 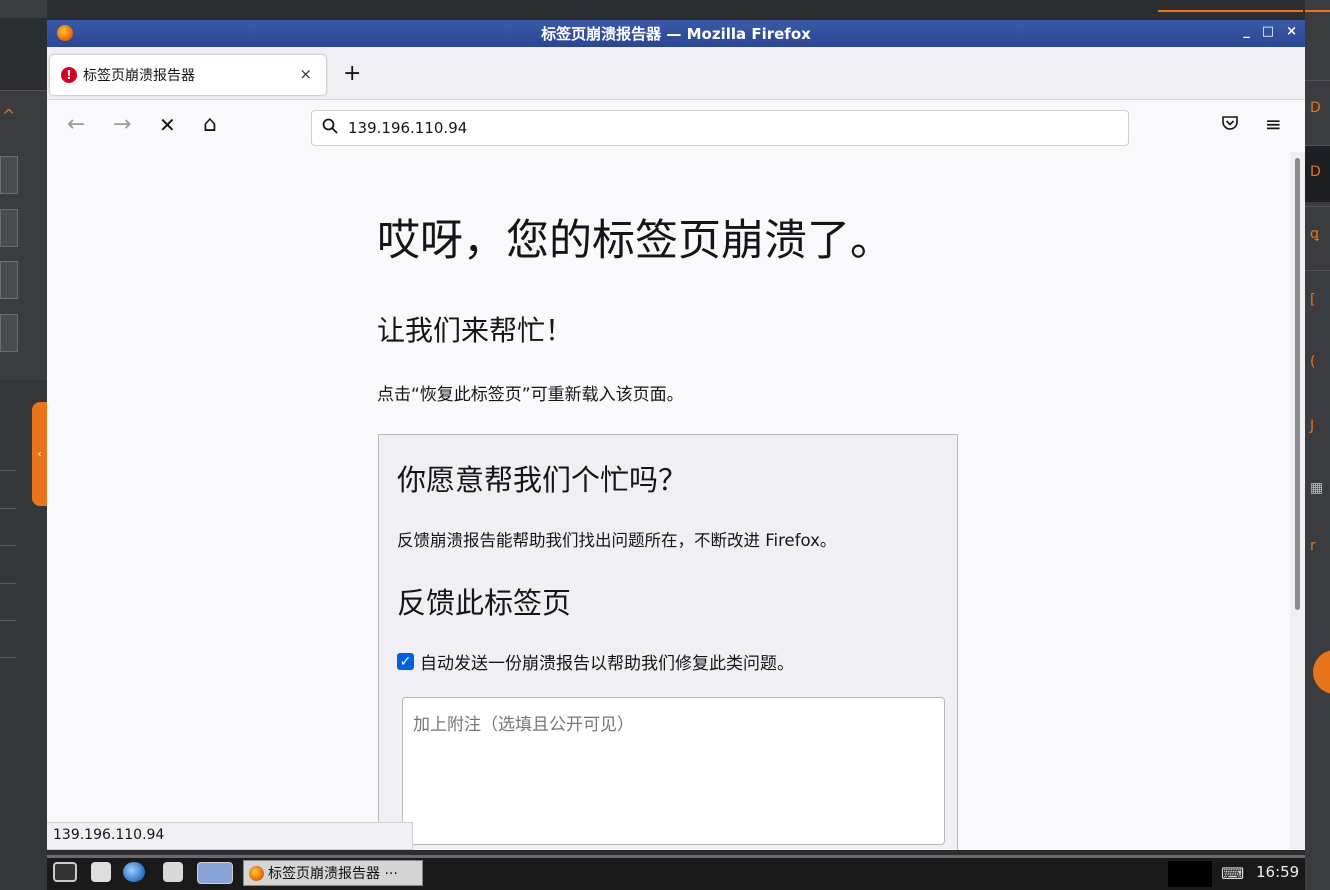 What do you see at coordinates (1291, 31) in the screenshot?
I see `close-window-button: ×` at bounding box center [1291, 31].